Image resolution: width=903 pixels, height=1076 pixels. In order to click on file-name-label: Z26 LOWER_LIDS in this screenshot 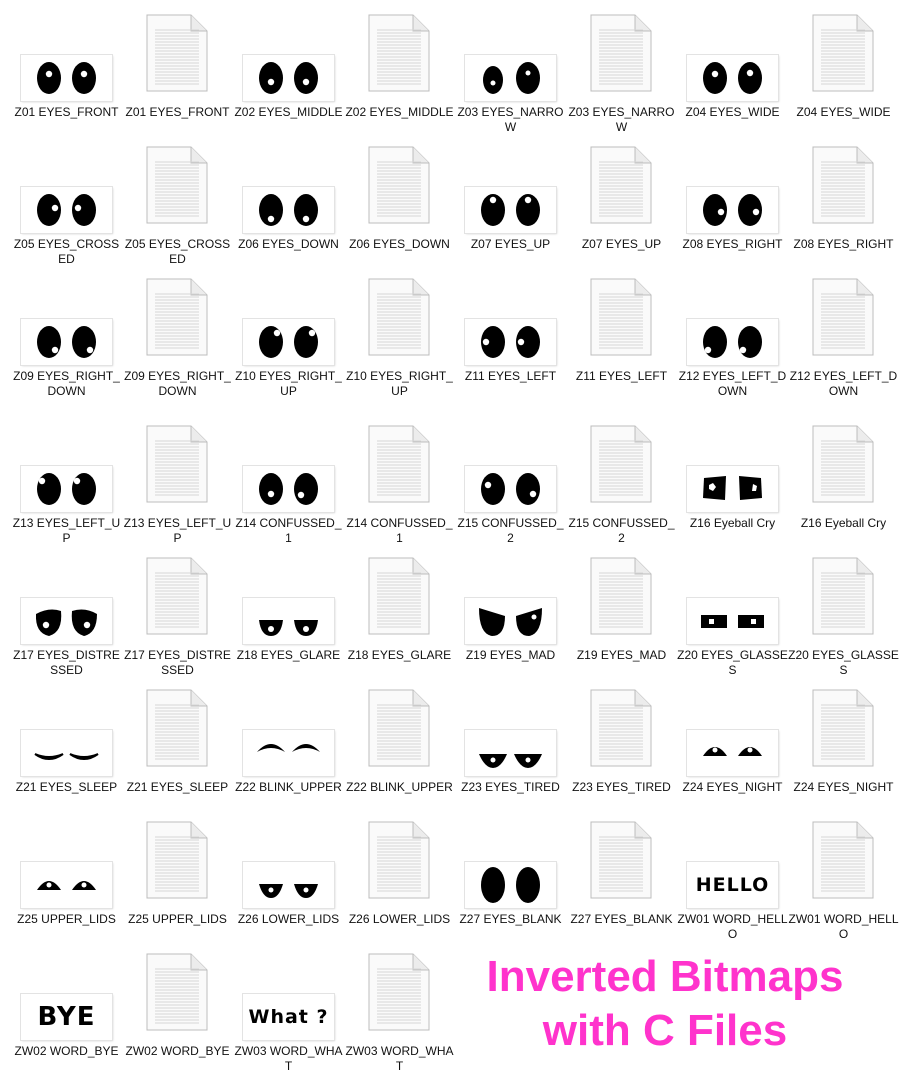, I will do `click(288, 919)`.